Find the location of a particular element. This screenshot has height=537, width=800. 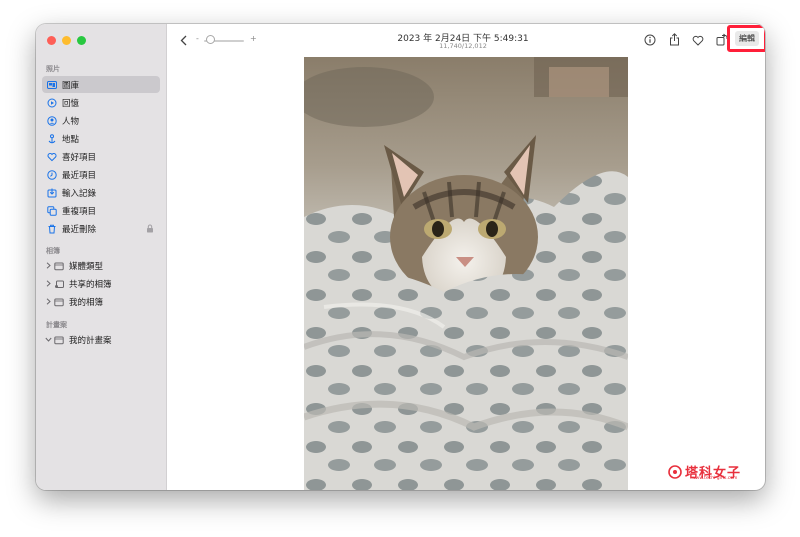

sidebar-item-label: 最近刪除 is located at coordinates (79, 229).